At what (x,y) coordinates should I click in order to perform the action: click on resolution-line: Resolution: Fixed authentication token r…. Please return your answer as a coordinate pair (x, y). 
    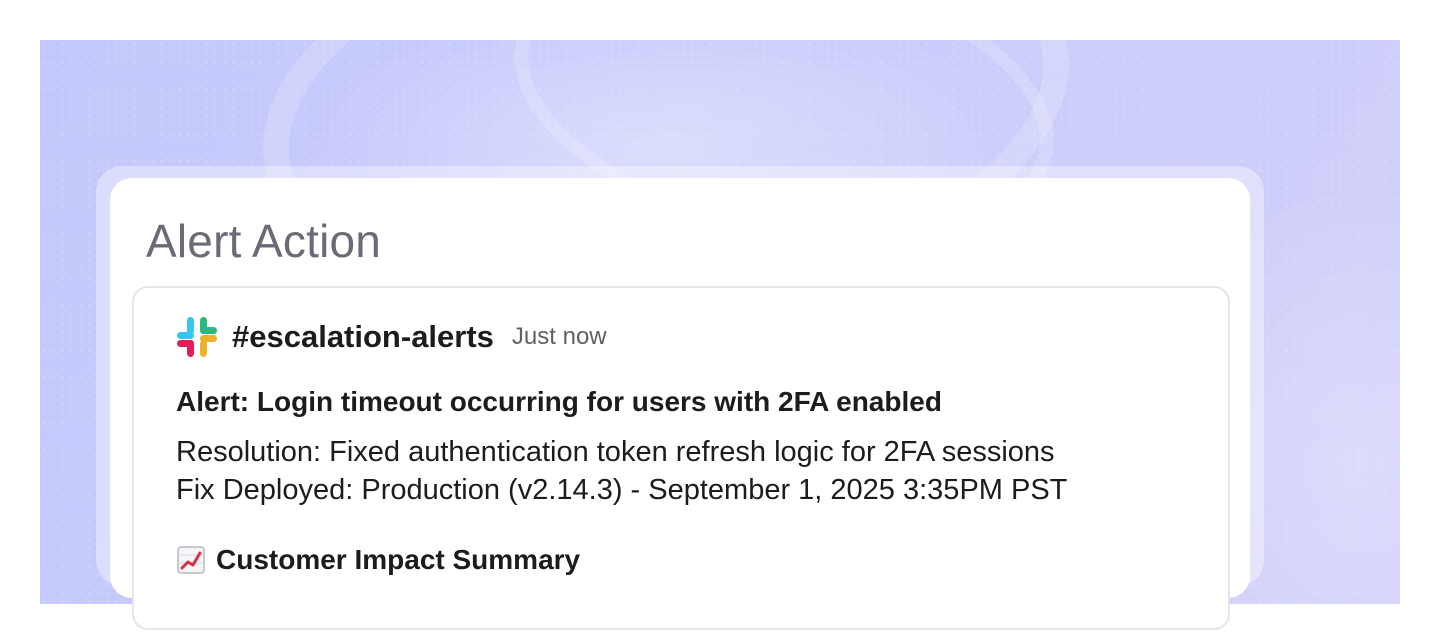
    Looking at the image, I should click on (615, 452).